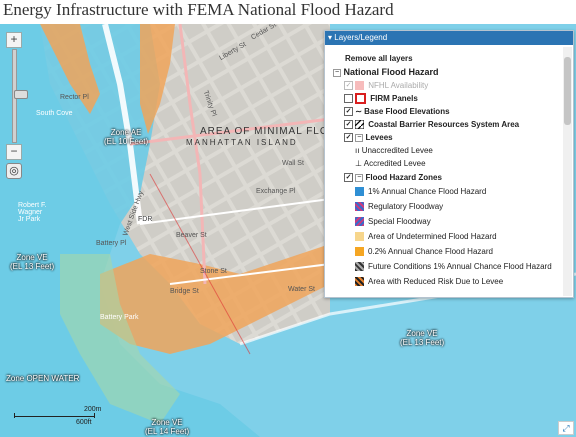 This screenshot has height=437, width=576. What do you see at coordinates (184, 291) in the screenshot?
I see `street-label: Bridge St` at bounding box center [184, 291].